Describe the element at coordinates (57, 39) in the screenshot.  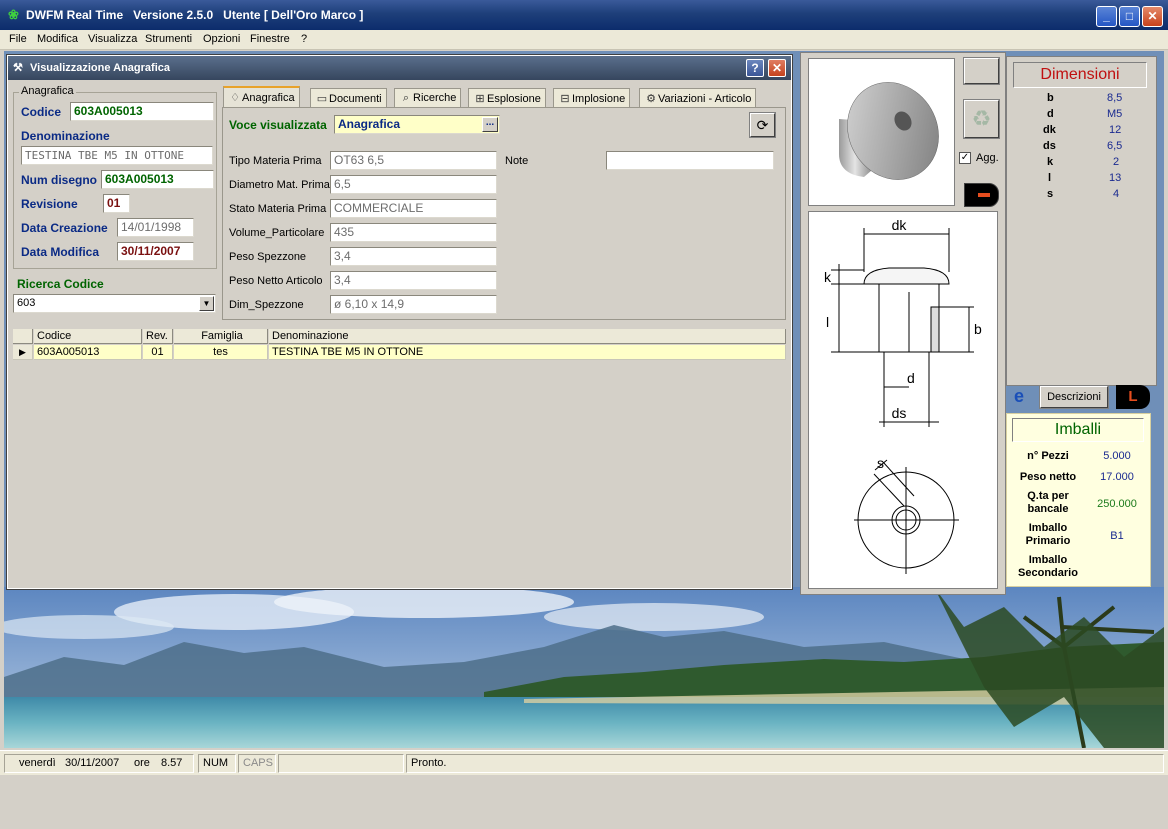
I see `menu-modifica: Modifica` at that location.